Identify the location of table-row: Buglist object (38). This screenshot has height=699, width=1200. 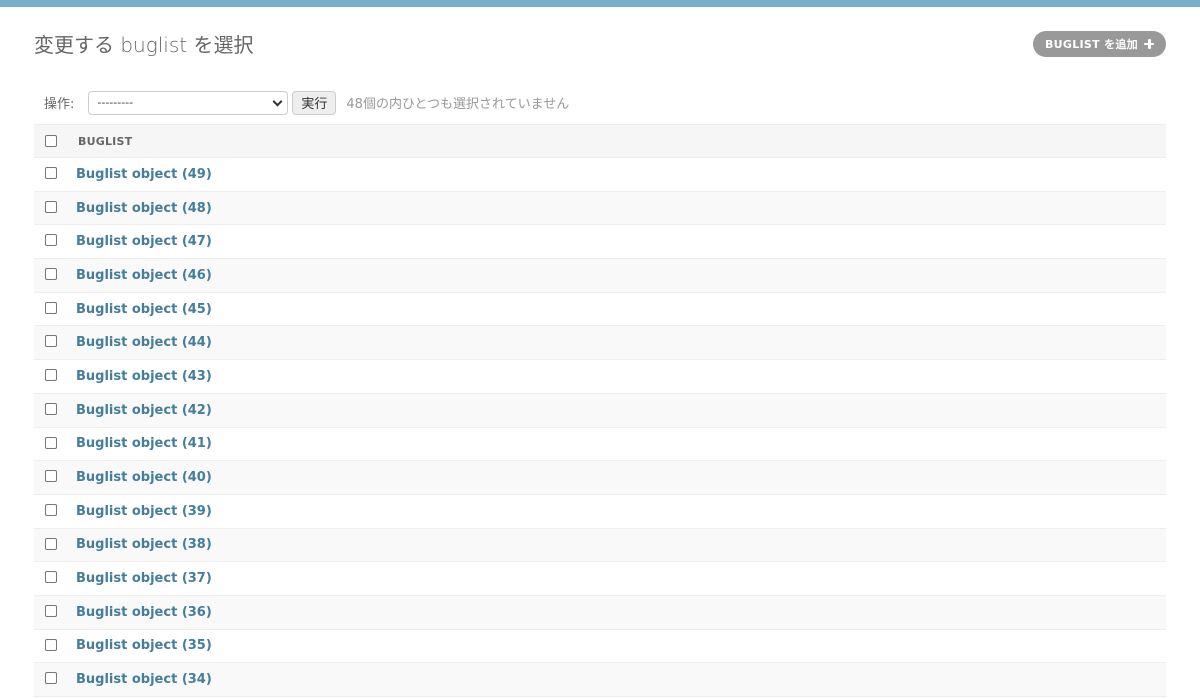
(600, 545).